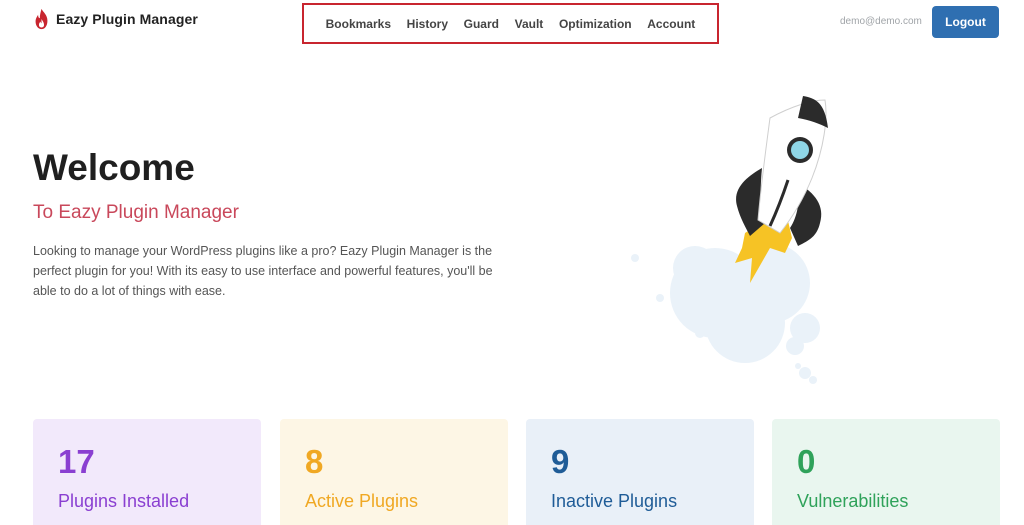 The image size is (1024, 525). I want to click on nav-item-guard: Guard, so click(481, 24).